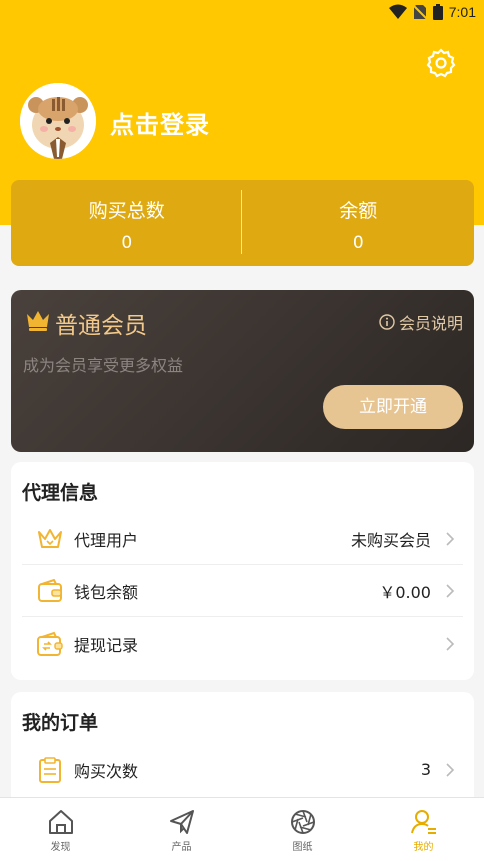 The height and width of the screenshot is (861, 484). Describe the element at coordinates (393, 407) in the screenshot. I see `open-membership-button: 立即开通` at that location.